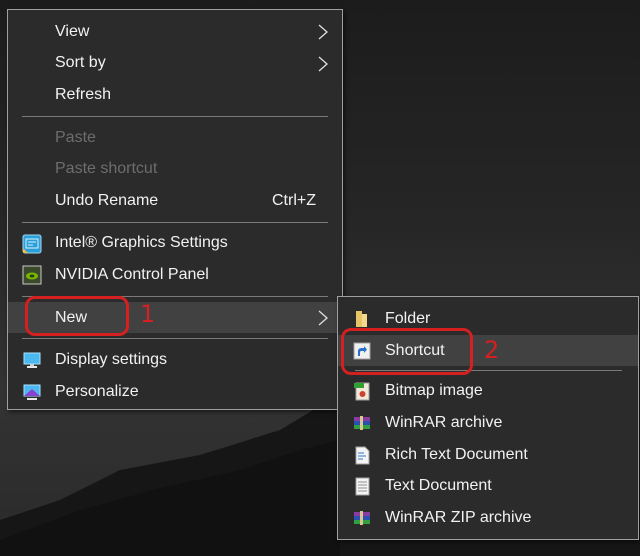 The width and height of the screenshot is (640, 556). What do you see at coordinates (32, 392) in the screenshot?
I see `personalize-icon` at bounding box center [32, 392].